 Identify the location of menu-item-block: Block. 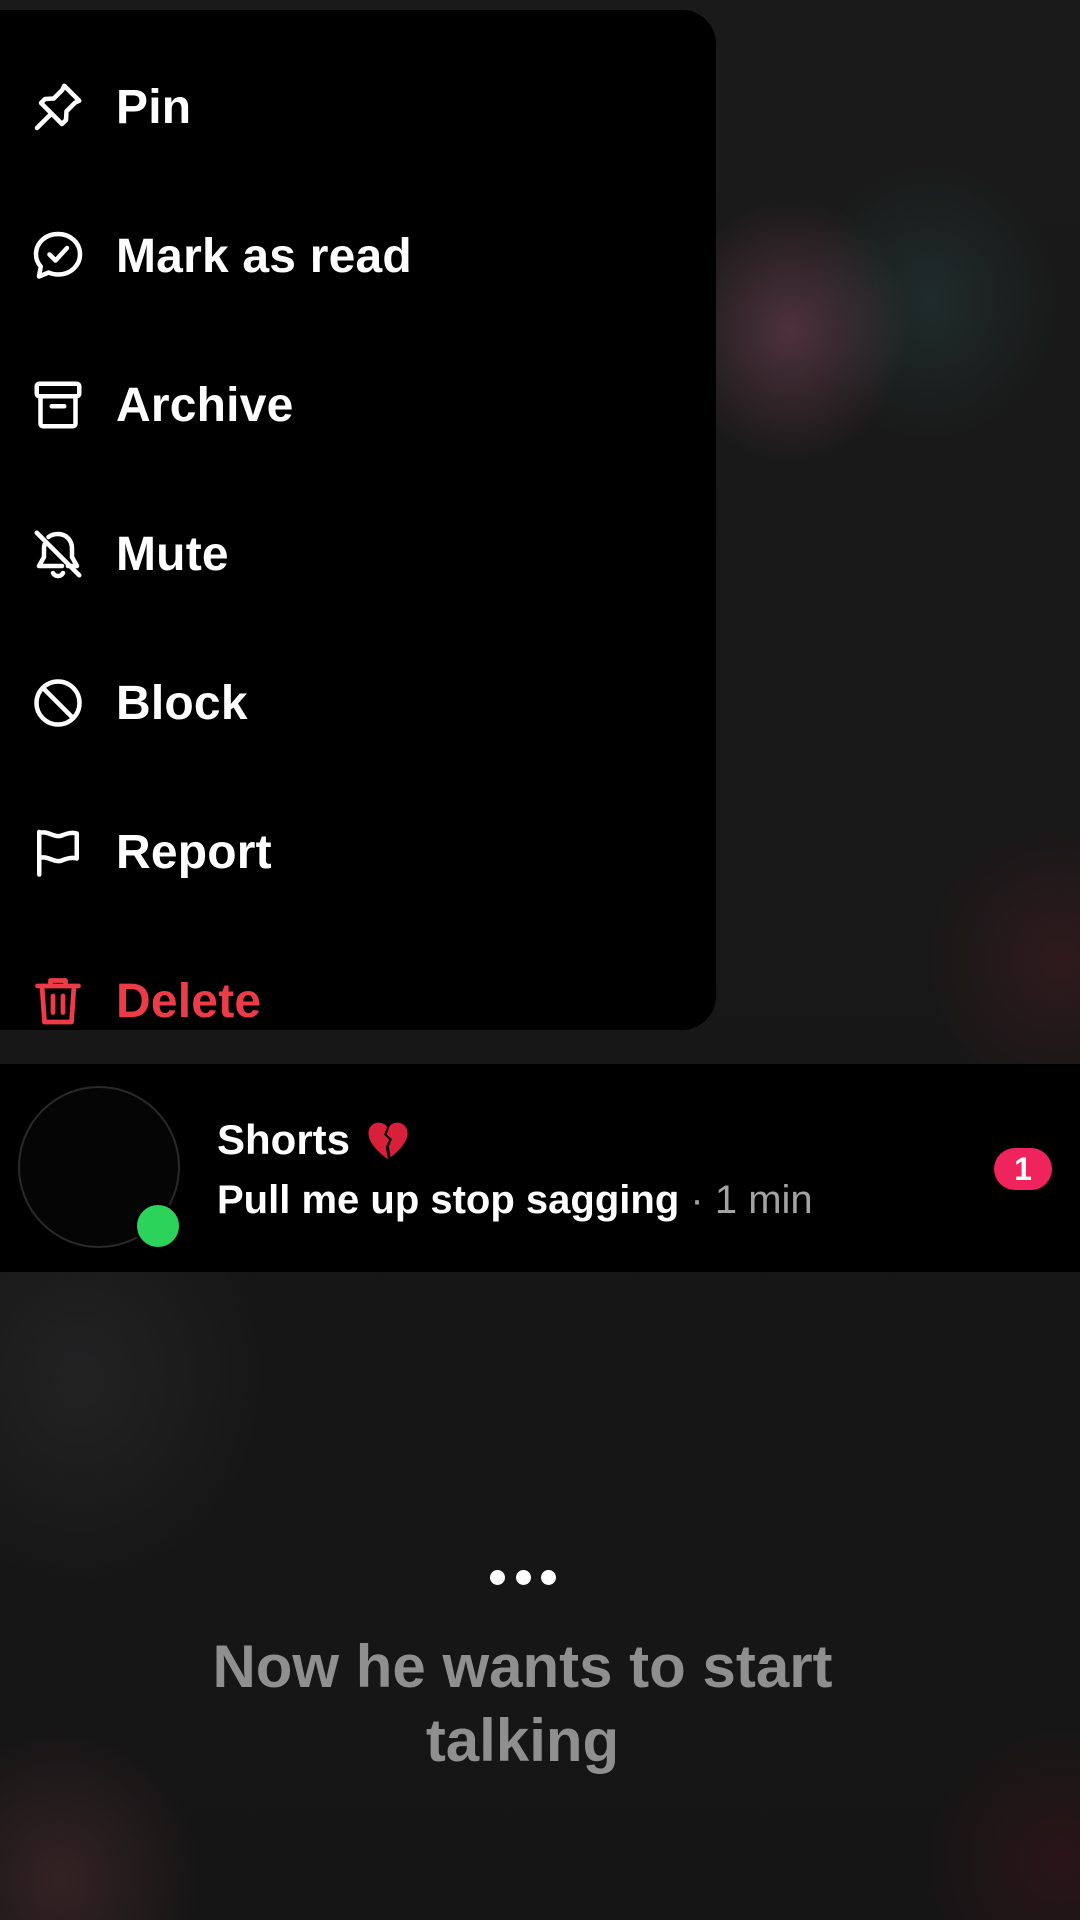
(358, 703).